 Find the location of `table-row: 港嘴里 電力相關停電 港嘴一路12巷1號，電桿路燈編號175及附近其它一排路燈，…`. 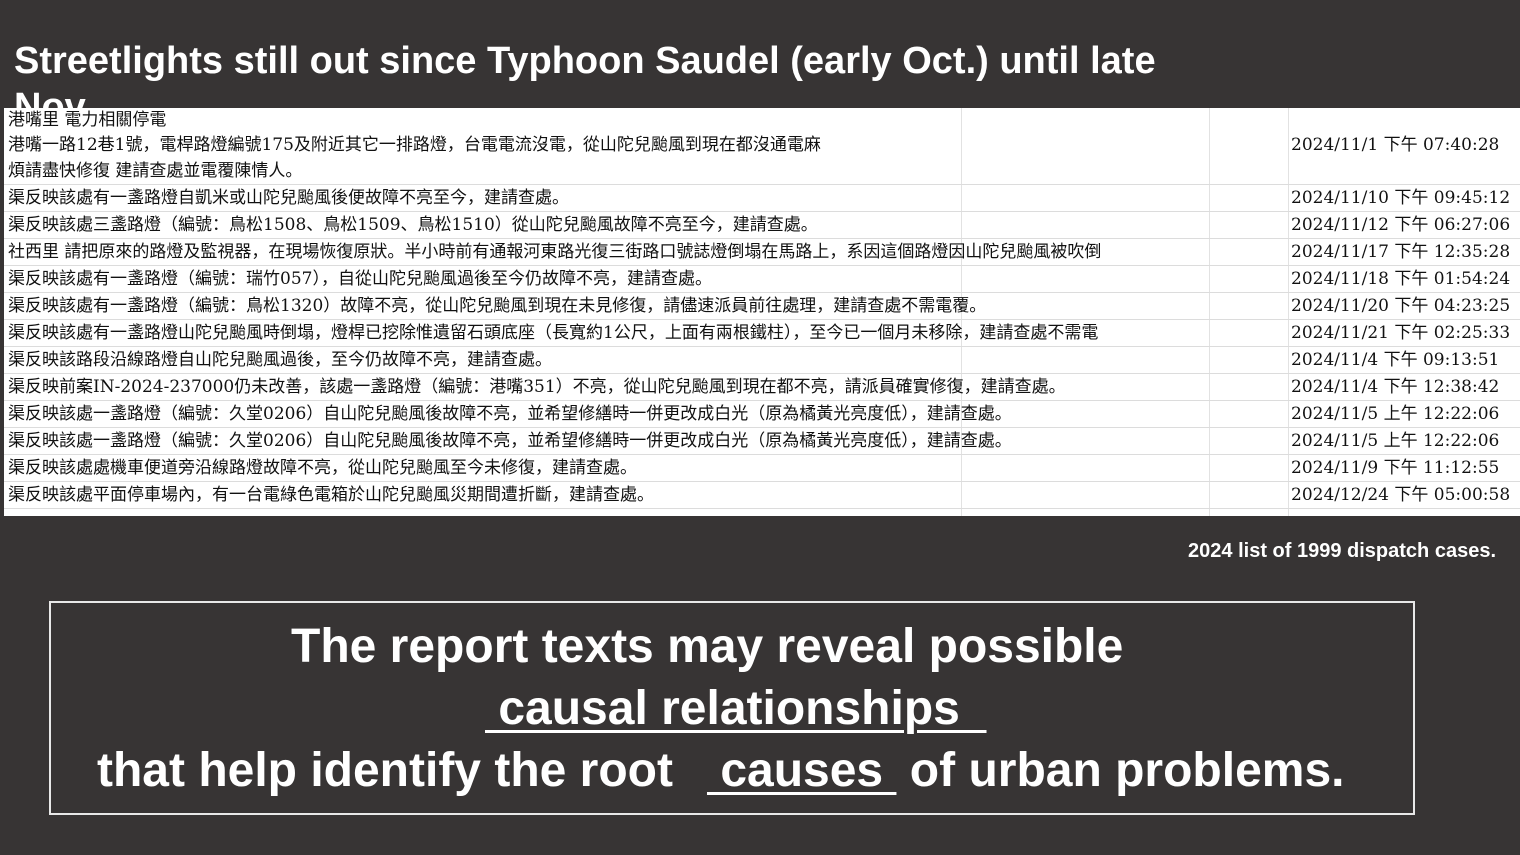

table-row: 港嘴里 電力相關停電 港嘴一路12巷1號，電桿路燈編號175及附近其它一排路燈，… is located at coordinates (762, 146).